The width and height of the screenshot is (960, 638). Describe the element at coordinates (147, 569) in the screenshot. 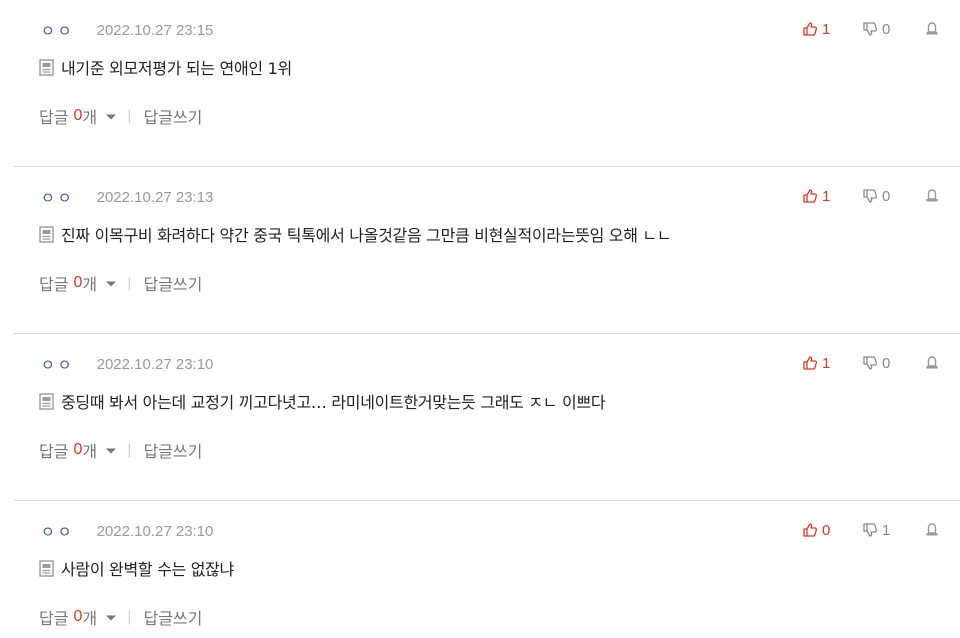

I see `comment-text: 사람이 완벽할 수는 없잖냐` at that location.